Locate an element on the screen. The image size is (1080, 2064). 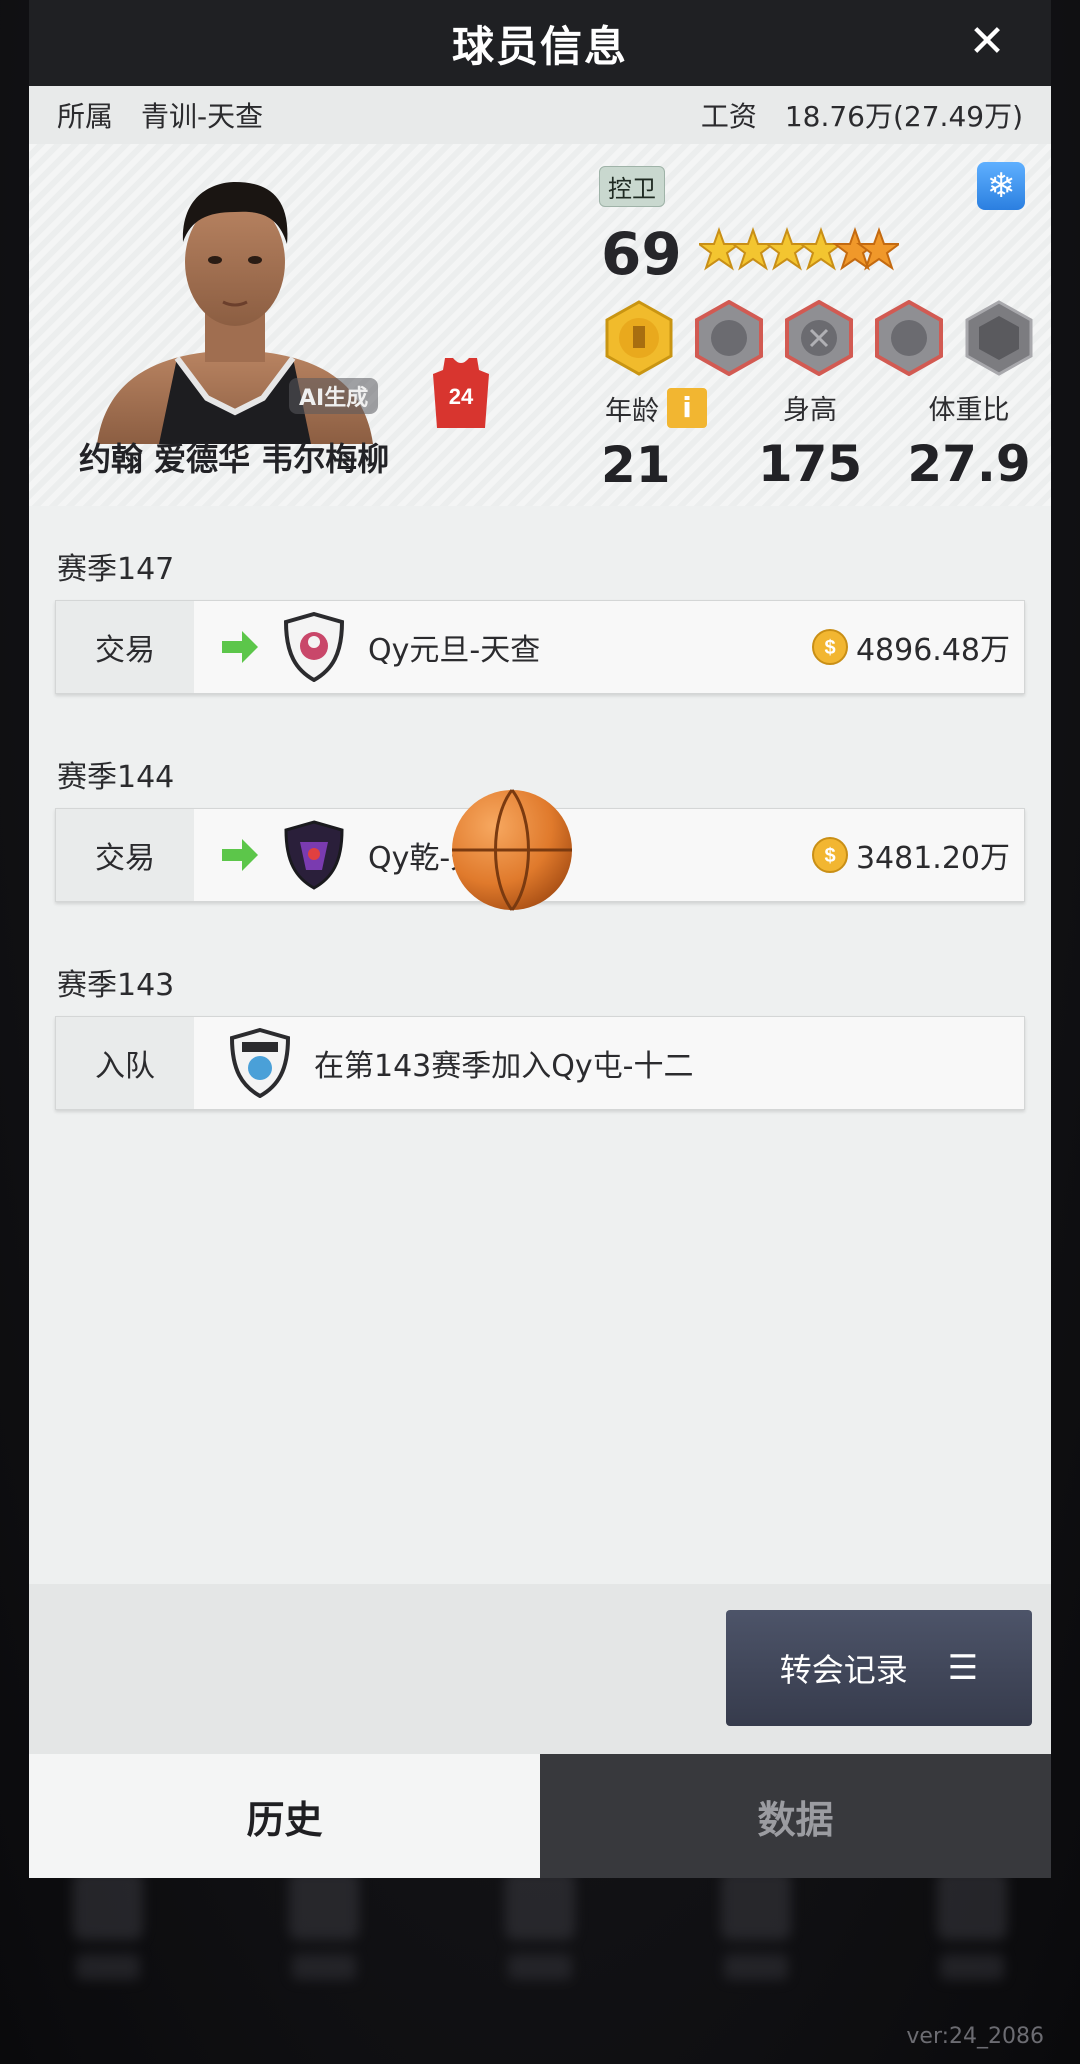
team-name: 在第143赛季加入Qy屯-十二 is located at coordinates (504, 1066).